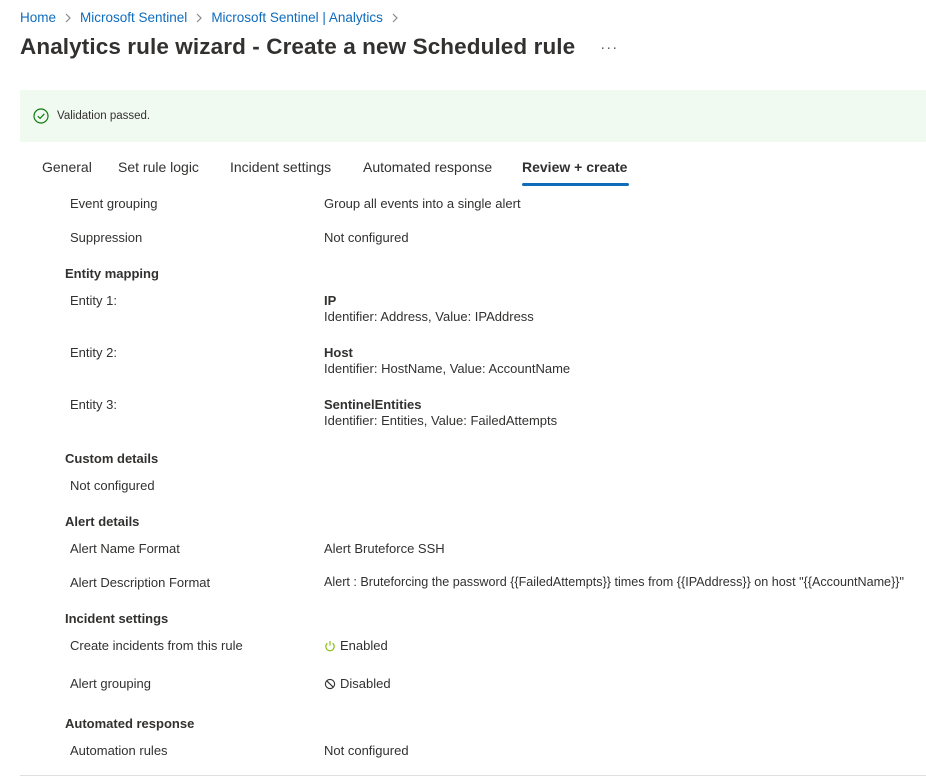 The width and height of the screenshot is (926, 776). What do you see at coordinates (130, 723) in the screenshot?
I see `automated-response-heading: Automated response` at bounding box center [130, 723].